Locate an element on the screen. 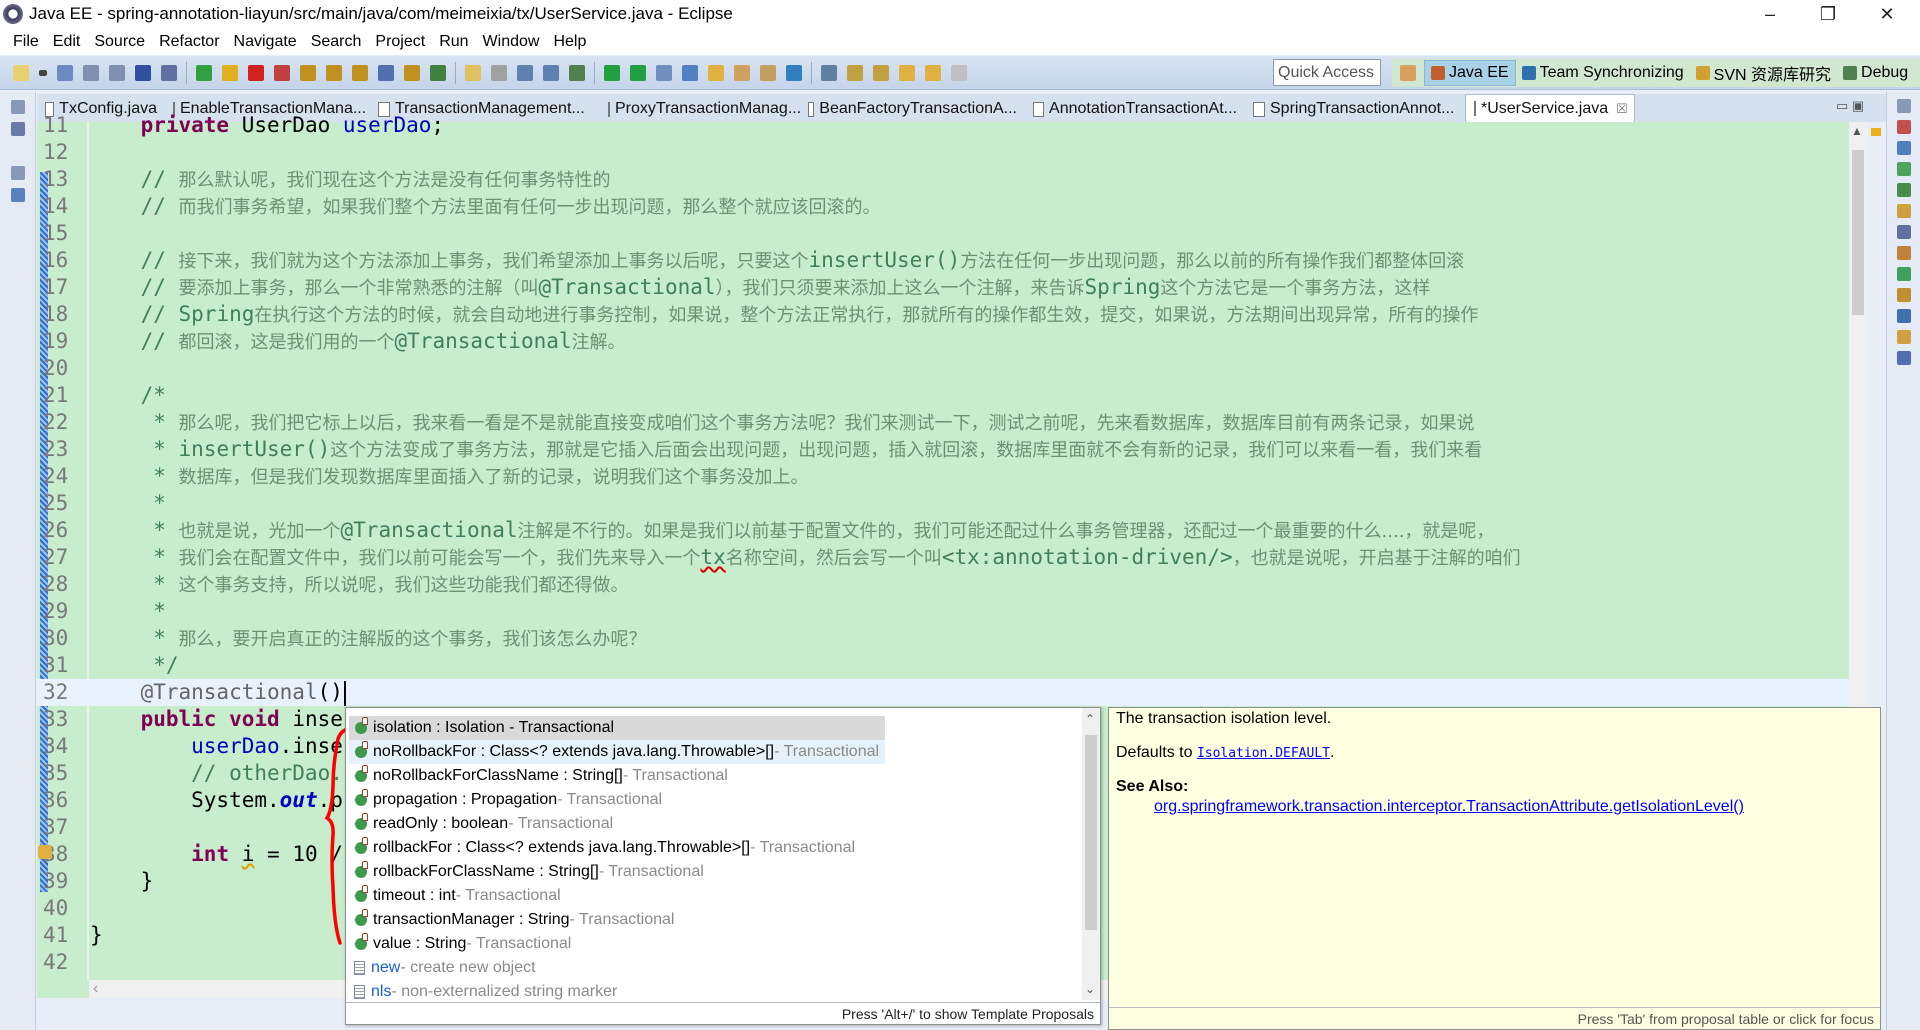  proposal-item: value : String - Transactional is located at coordinates (617, 944).